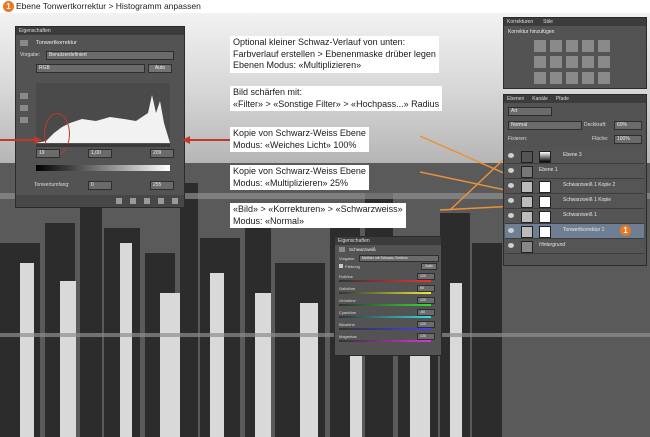  What do you see at coordinates (24, 43) in the screenshot?
I see `levels-icon` at bounding box center [24, 43].